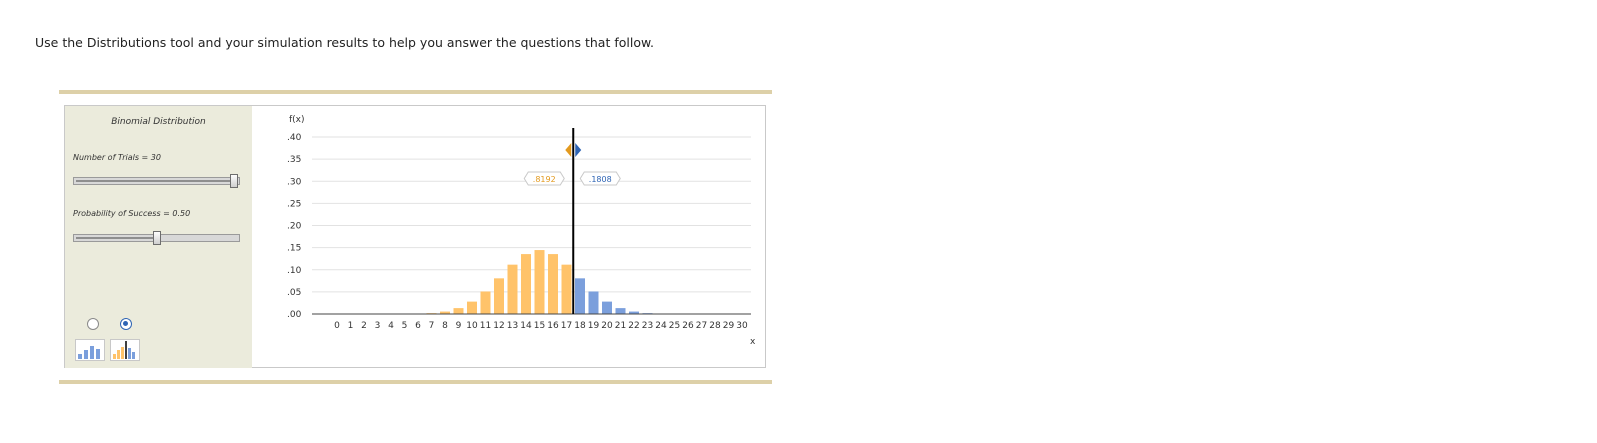 This screenshot has height=443, width=1597. Describe the element at coordinates (580, 326) in the screenshot. I see `x-tick-label: 18` at that location.